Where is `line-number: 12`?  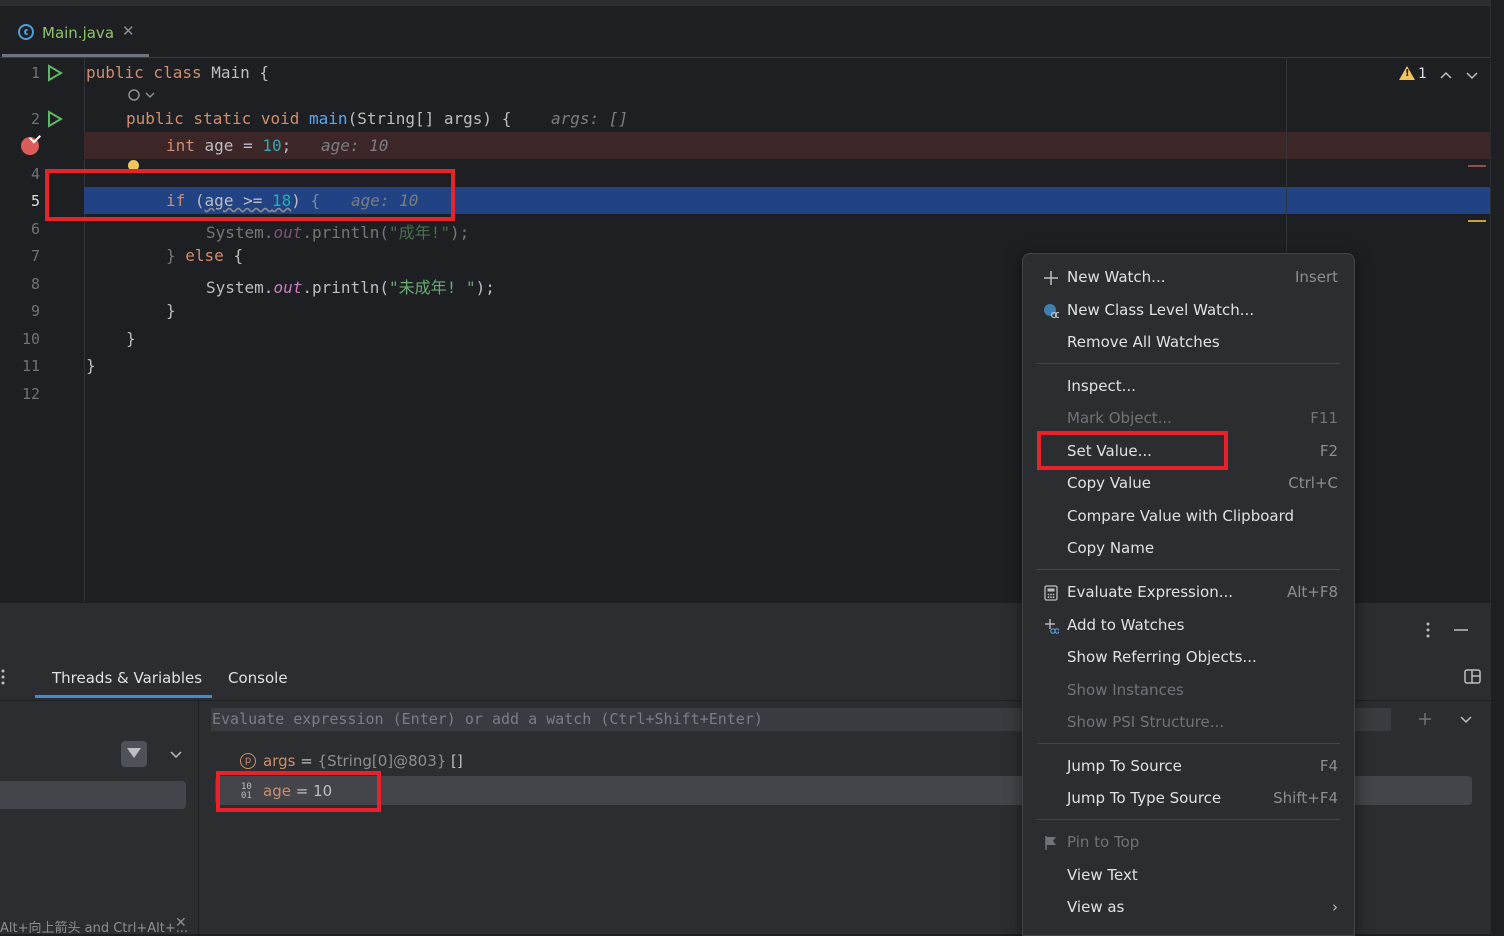 line-number: 12 is located at coordinates (30, 394).